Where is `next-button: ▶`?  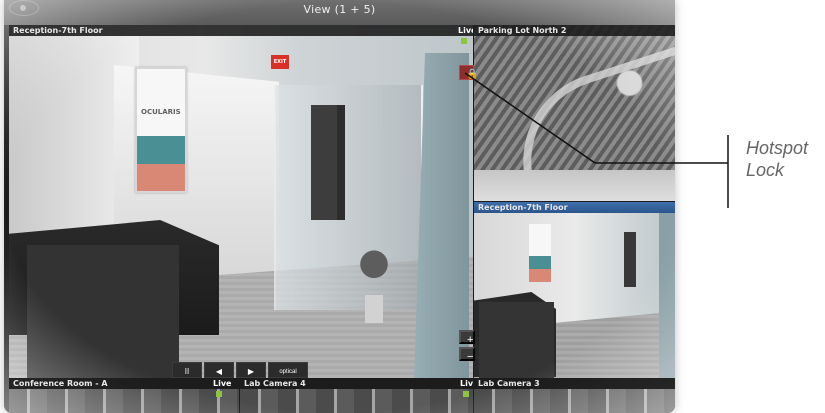 next-button: ▶ is located at coordinates (251, 370).